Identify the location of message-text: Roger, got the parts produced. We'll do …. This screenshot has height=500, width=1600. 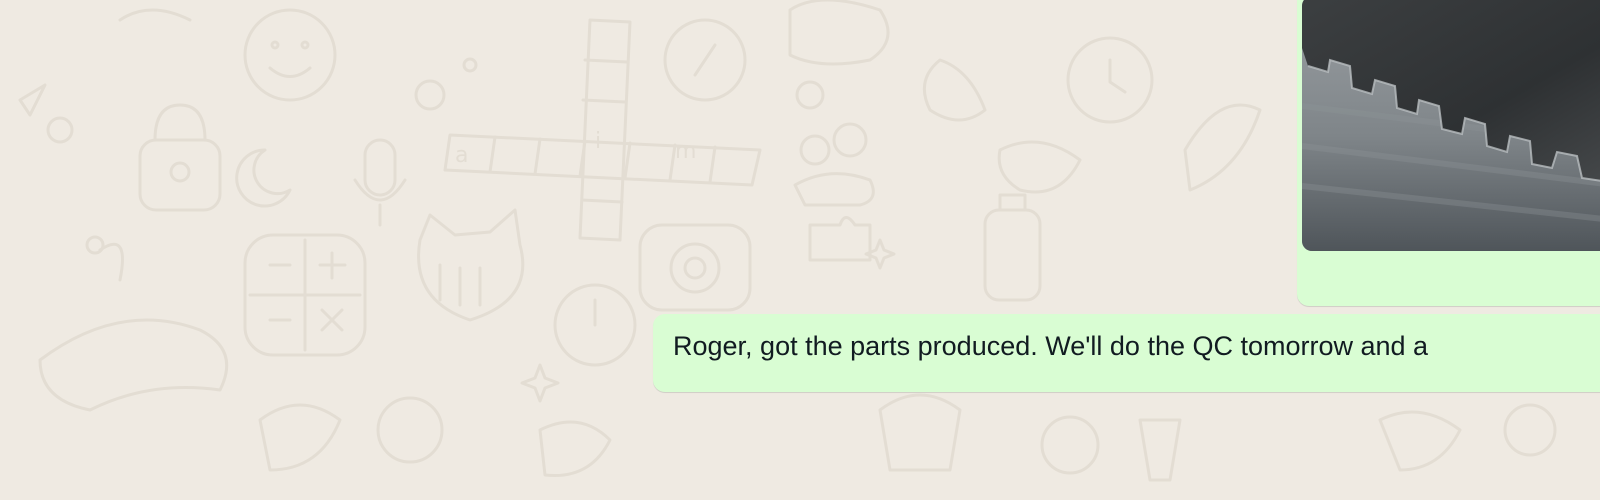
(1051, 346).